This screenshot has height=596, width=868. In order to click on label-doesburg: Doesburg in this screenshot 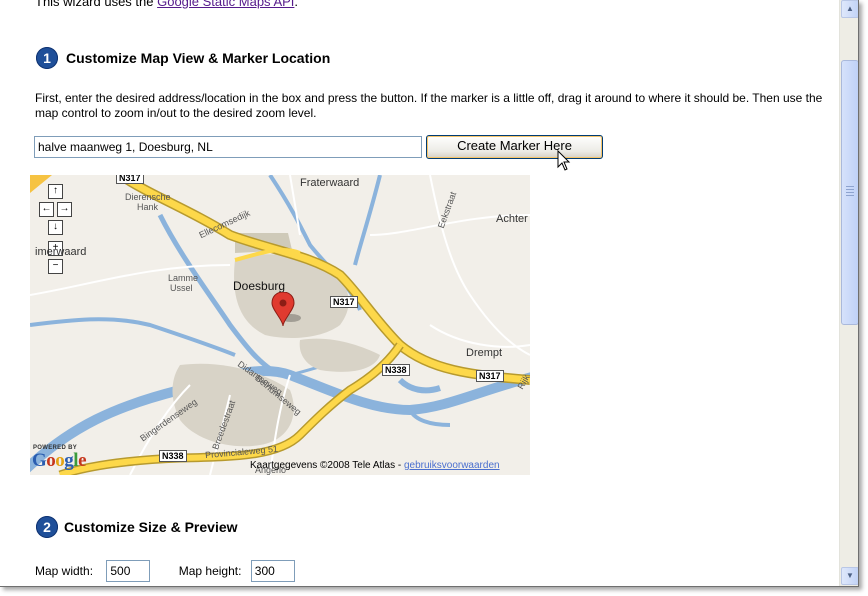, I will do `click(259, 286)`.